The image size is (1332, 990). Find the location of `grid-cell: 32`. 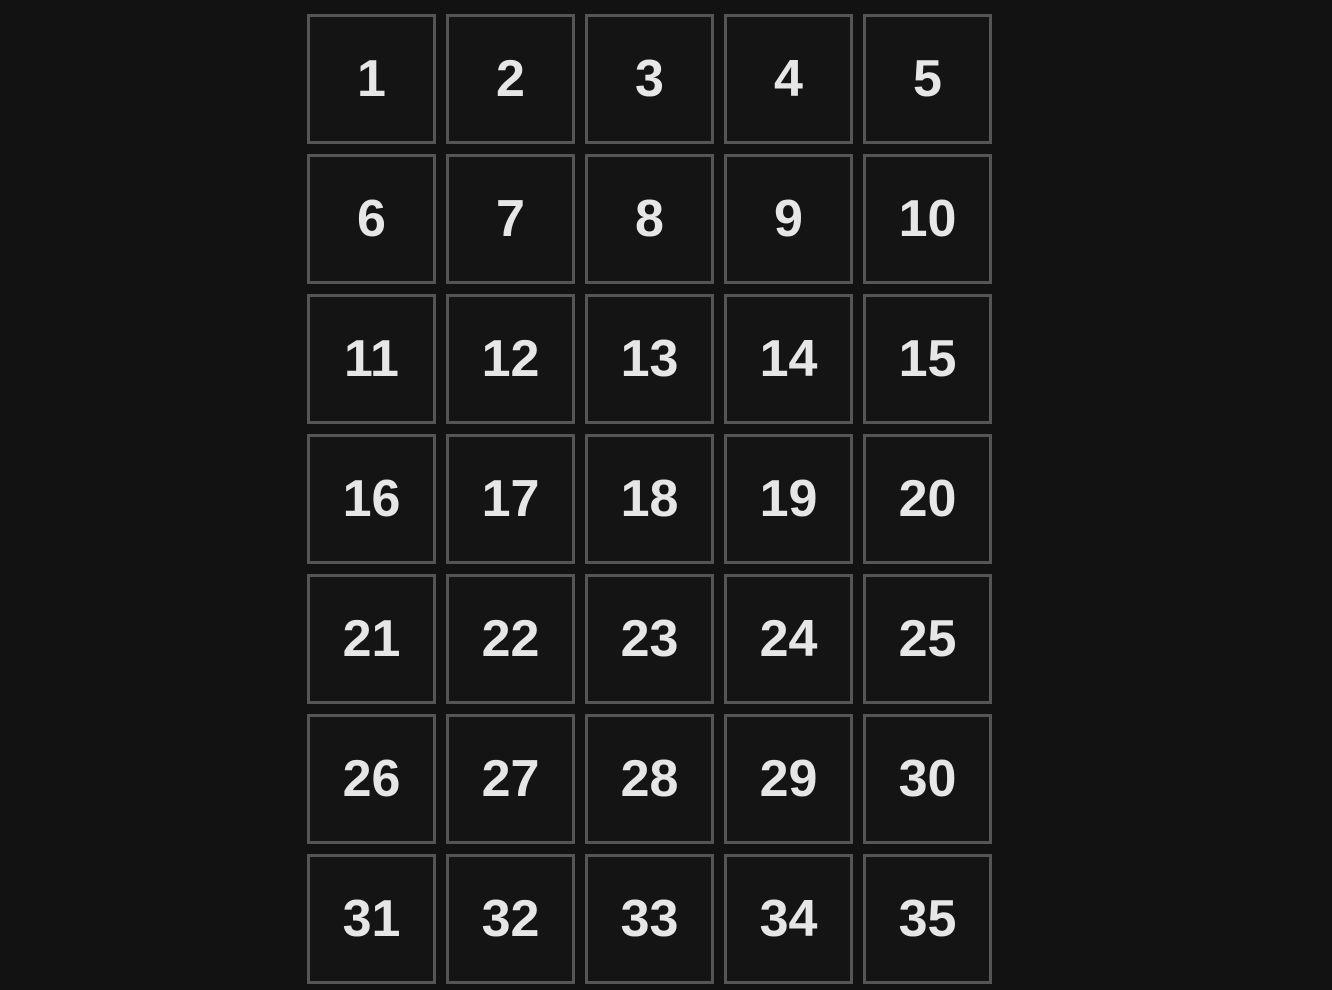

grid-cell: 32 is located at coordinates (510, 919).